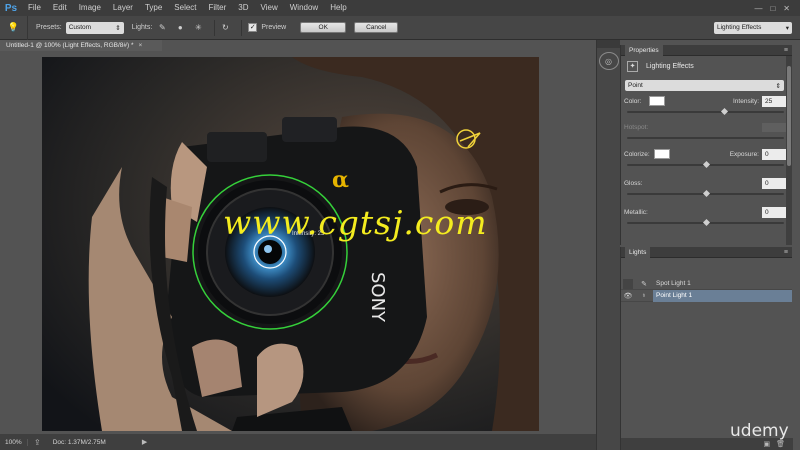  Describe the element at coordinates (661, 154) in the screenshot. I see `colorize-swatch` at that location.